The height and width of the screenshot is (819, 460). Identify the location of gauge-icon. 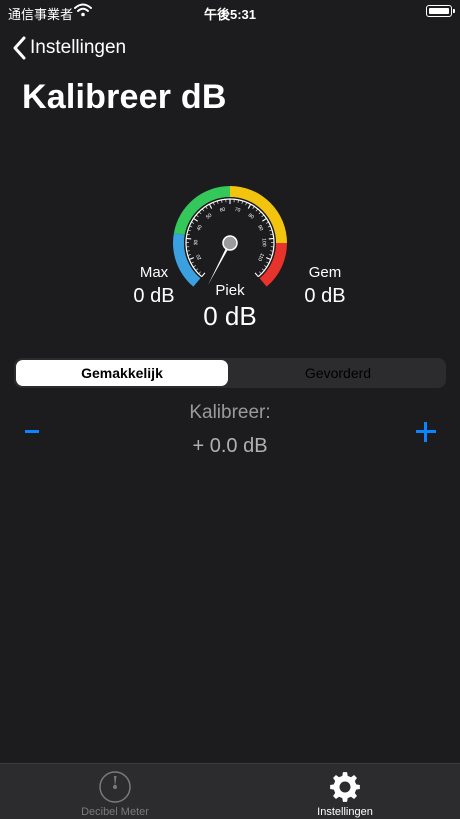
(115, 787).